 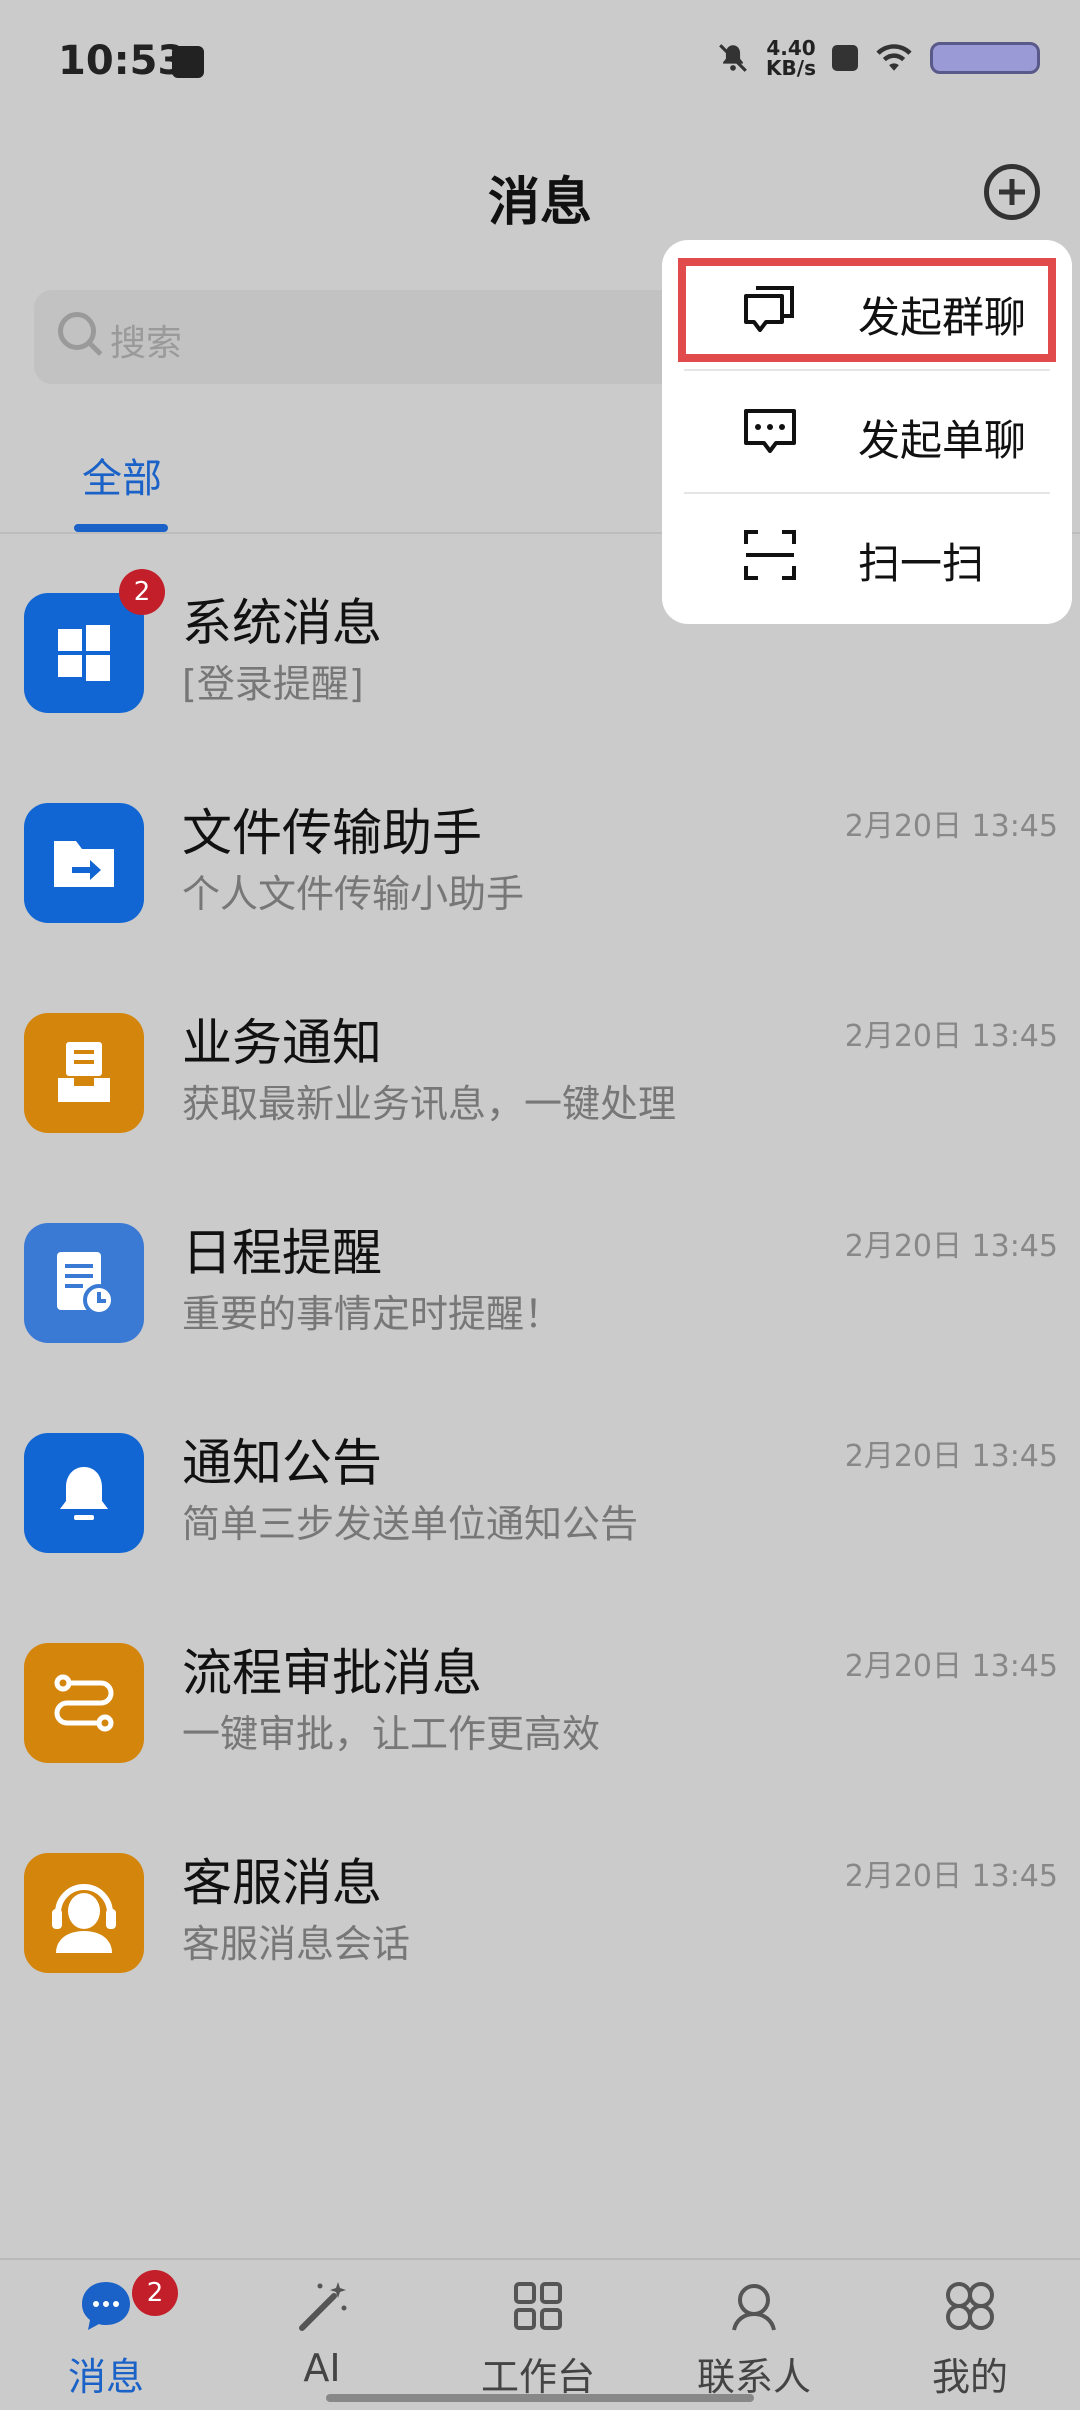 What do you see at coordinates (322, 2335) in the screenshot?
I see `nav-ai: AI` at bounding box center [322, 2335].